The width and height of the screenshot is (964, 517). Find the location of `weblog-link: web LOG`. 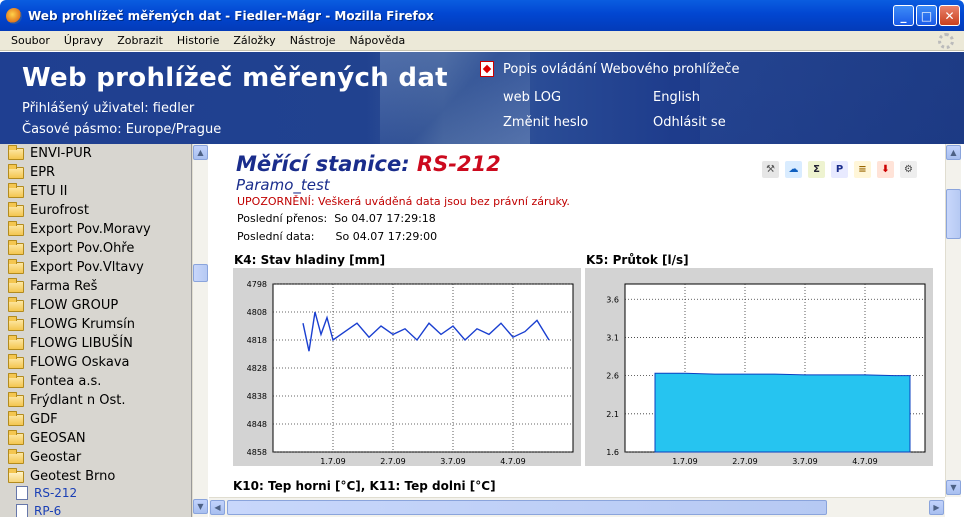

weblog-link: web LOG is located at coordinates (532, 97).